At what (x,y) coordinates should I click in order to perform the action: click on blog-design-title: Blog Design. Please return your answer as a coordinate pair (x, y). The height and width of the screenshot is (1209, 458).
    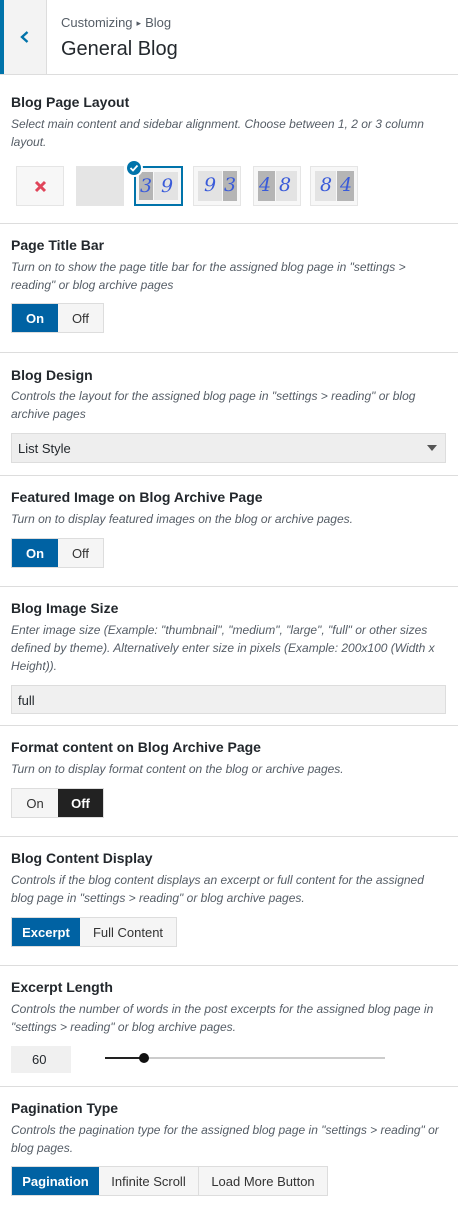
    Looking at the image, I should click on (52, 375).